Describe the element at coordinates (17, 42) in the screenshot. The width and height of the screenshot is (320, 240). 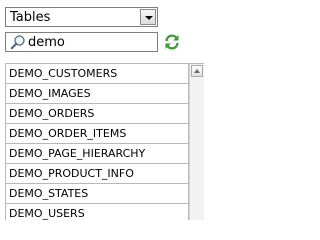
I see `search-icon` at that location.